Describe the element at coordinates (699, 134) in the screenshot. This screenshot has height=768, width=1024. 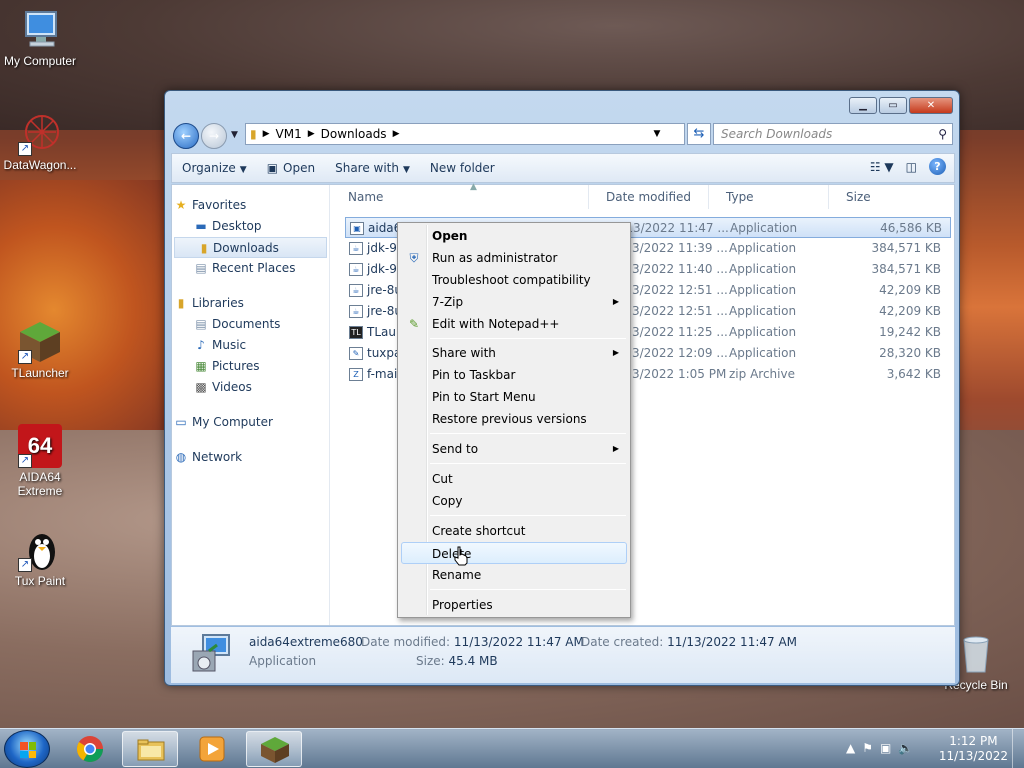
I see `refresh-button: ⇆` at that location.